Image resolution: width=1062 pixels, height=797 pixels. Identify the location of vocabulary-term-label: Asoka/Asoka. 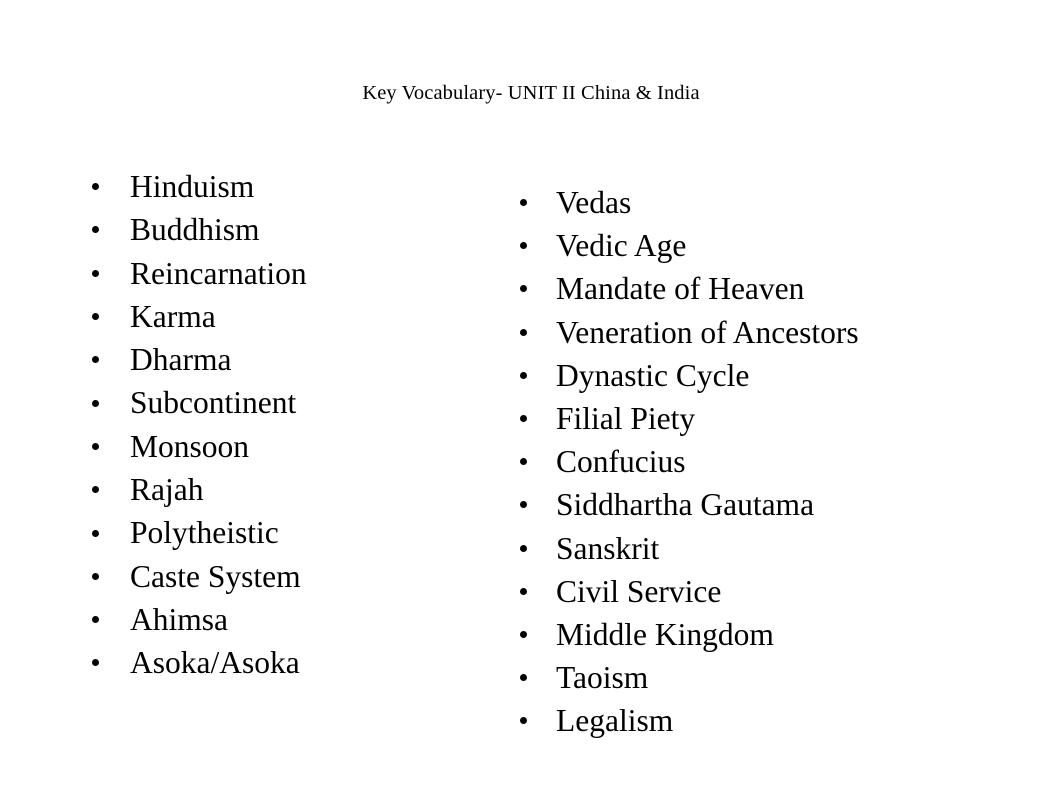
(215, 663).